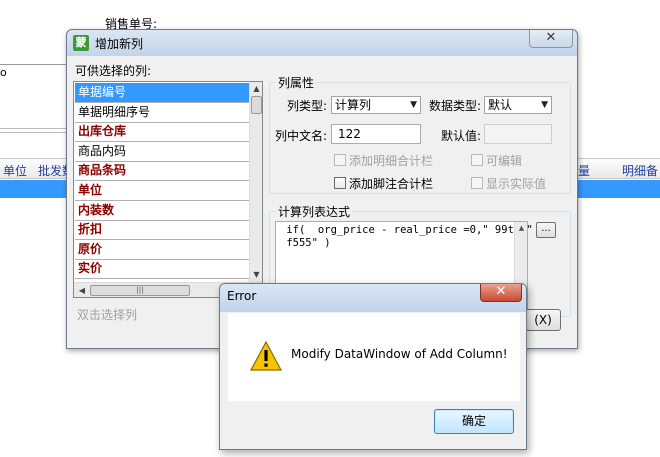 This screenshot has width=660, height=457. Describe the element at coordinates (399, 354) in the screenshot. I see `error-message: Modify DataWindow of Add Column!` at that location.